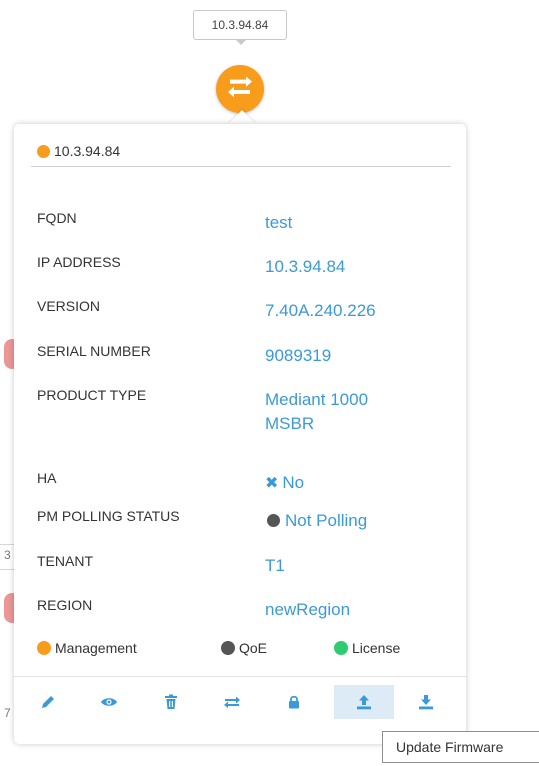 This screenshot has width=539, height=766. I want to click on popup-header: 10.3.94.84, so click(241, 154).